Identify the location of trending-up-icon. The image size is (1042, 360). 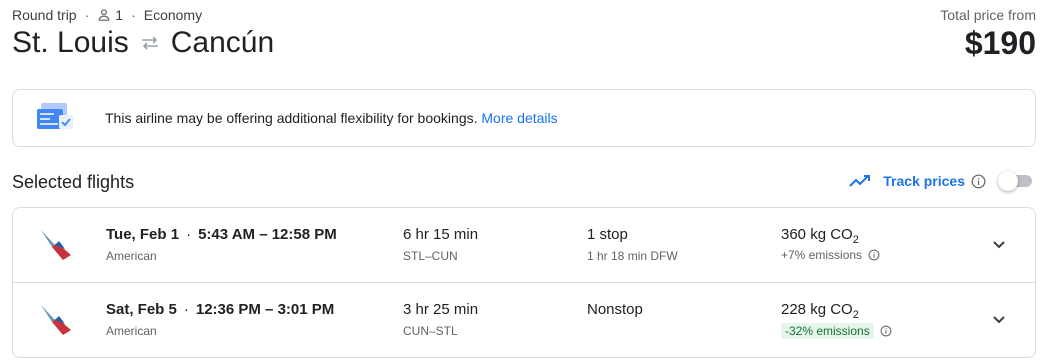
(861, 181).